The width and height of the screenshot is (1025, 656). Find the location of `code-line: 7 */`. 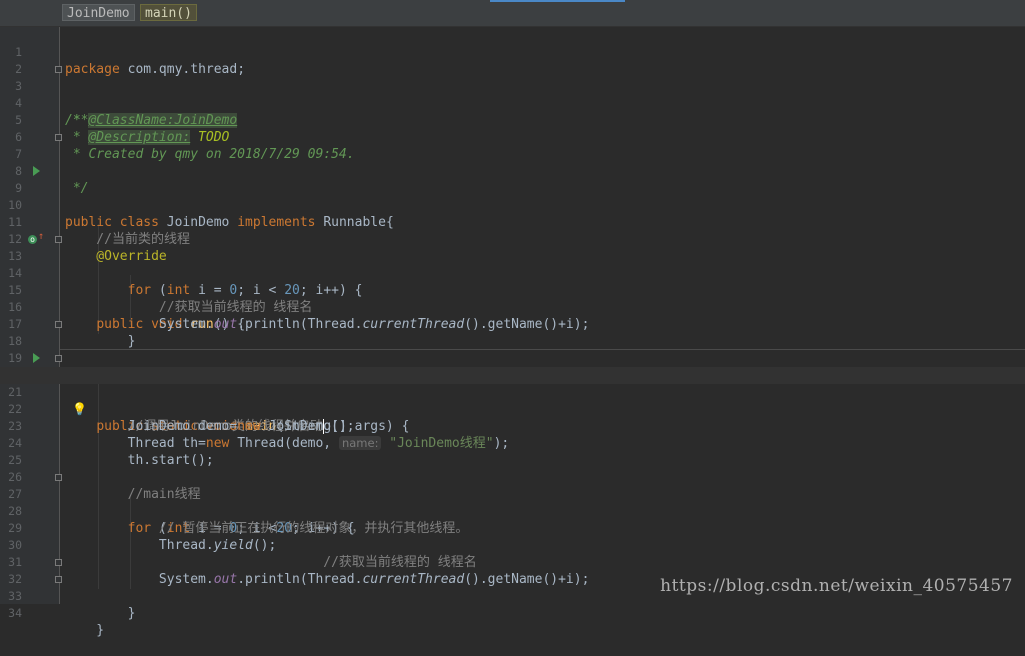

code-line: 7 */ is located at coordinates (512, 162).